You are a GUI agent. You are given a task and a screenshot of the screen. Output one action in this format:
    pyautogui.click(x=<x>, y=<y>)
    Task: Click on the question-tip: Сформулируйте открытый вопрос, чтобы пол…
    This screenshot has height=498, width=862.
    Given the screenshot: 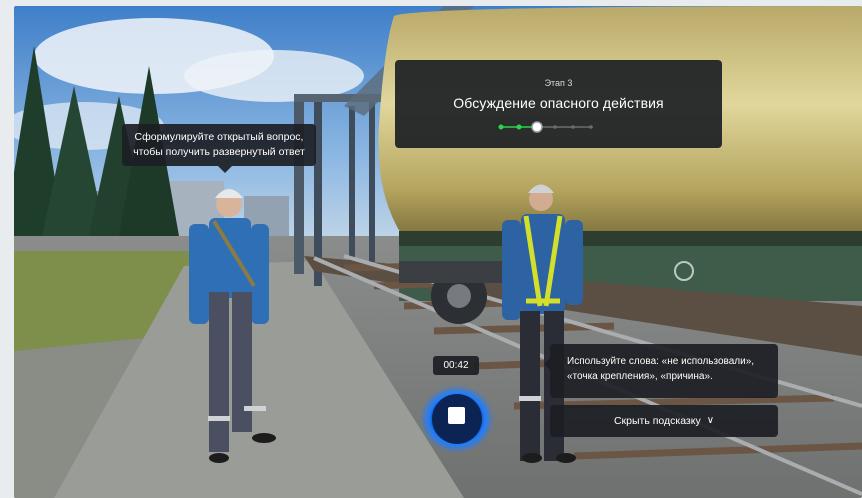 What is the action you would take?
    pyautogui.click(x=219, y=148)
    